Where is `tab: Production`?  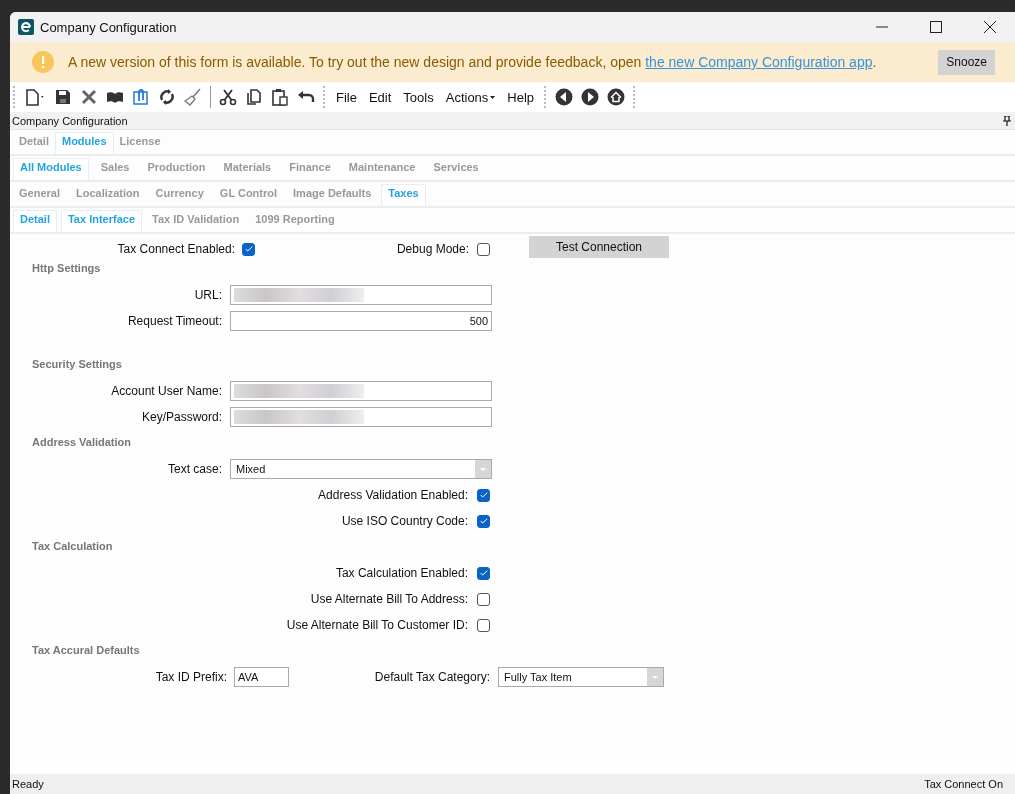 tab: Production is located at coordinates (176, 169).